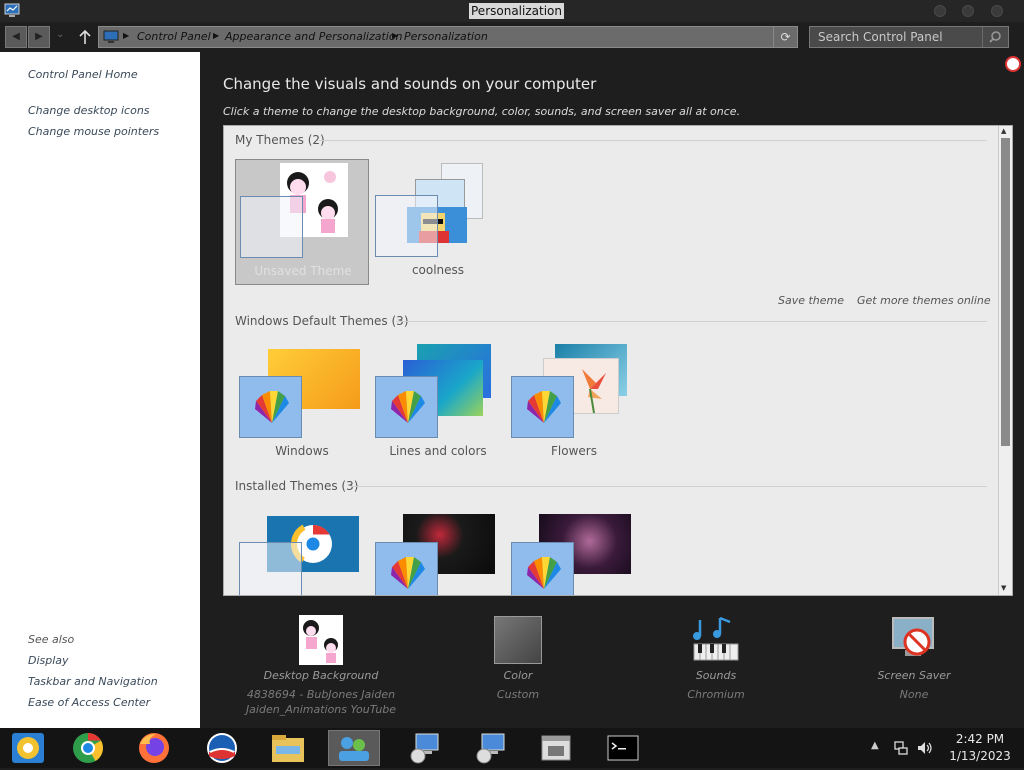 This screenshot has height=770, width=1024. I want to click on theme-coolness: coolness, so click(438, 222).